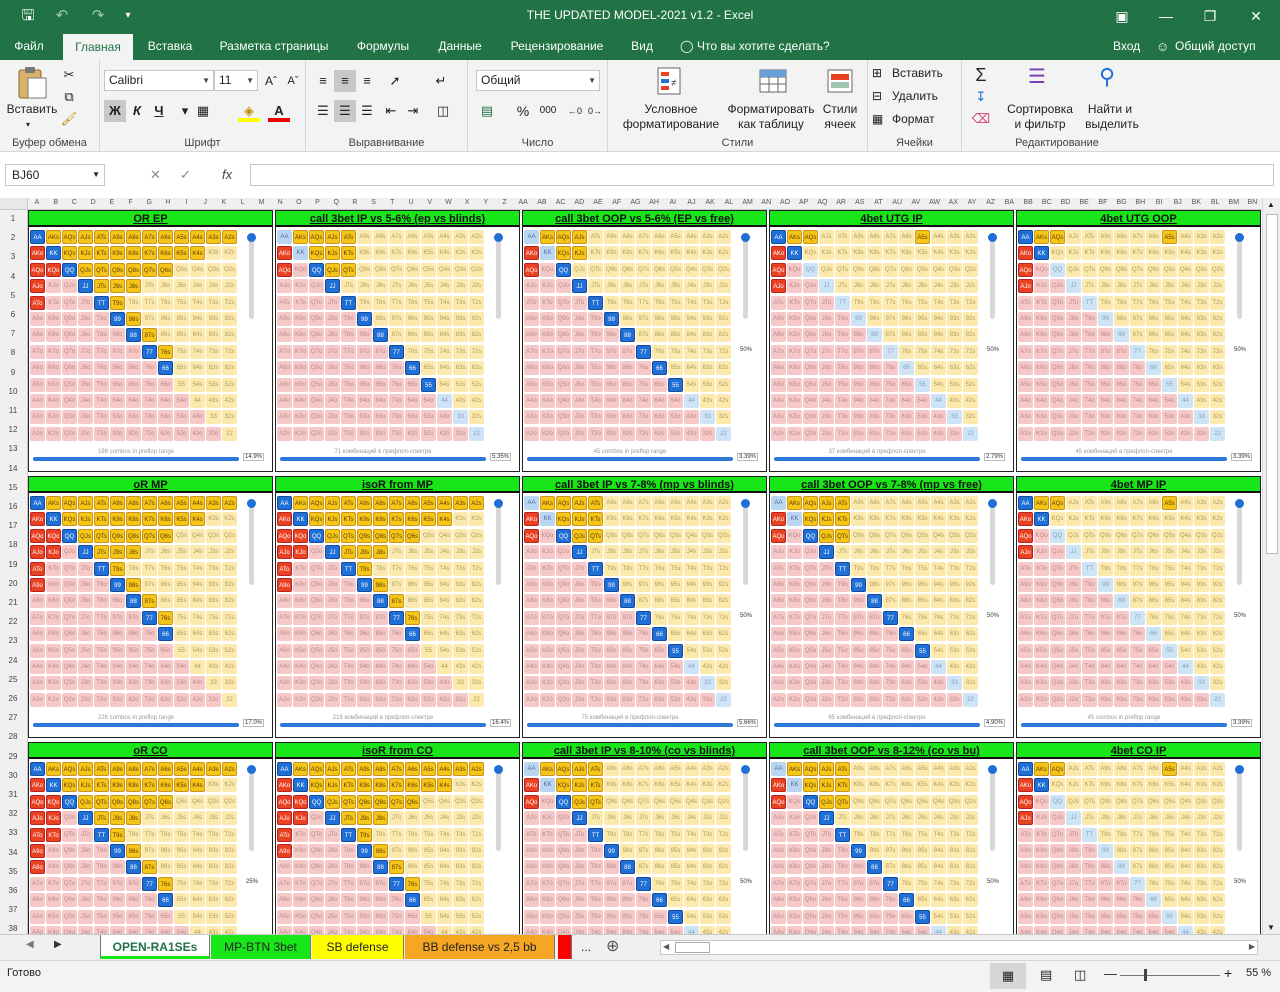 The height and width of the screenshot is (992, 1280). Describe the element at coordinates (428, 683) in the screenshot. I see `hand-cell: 53o` at that location.